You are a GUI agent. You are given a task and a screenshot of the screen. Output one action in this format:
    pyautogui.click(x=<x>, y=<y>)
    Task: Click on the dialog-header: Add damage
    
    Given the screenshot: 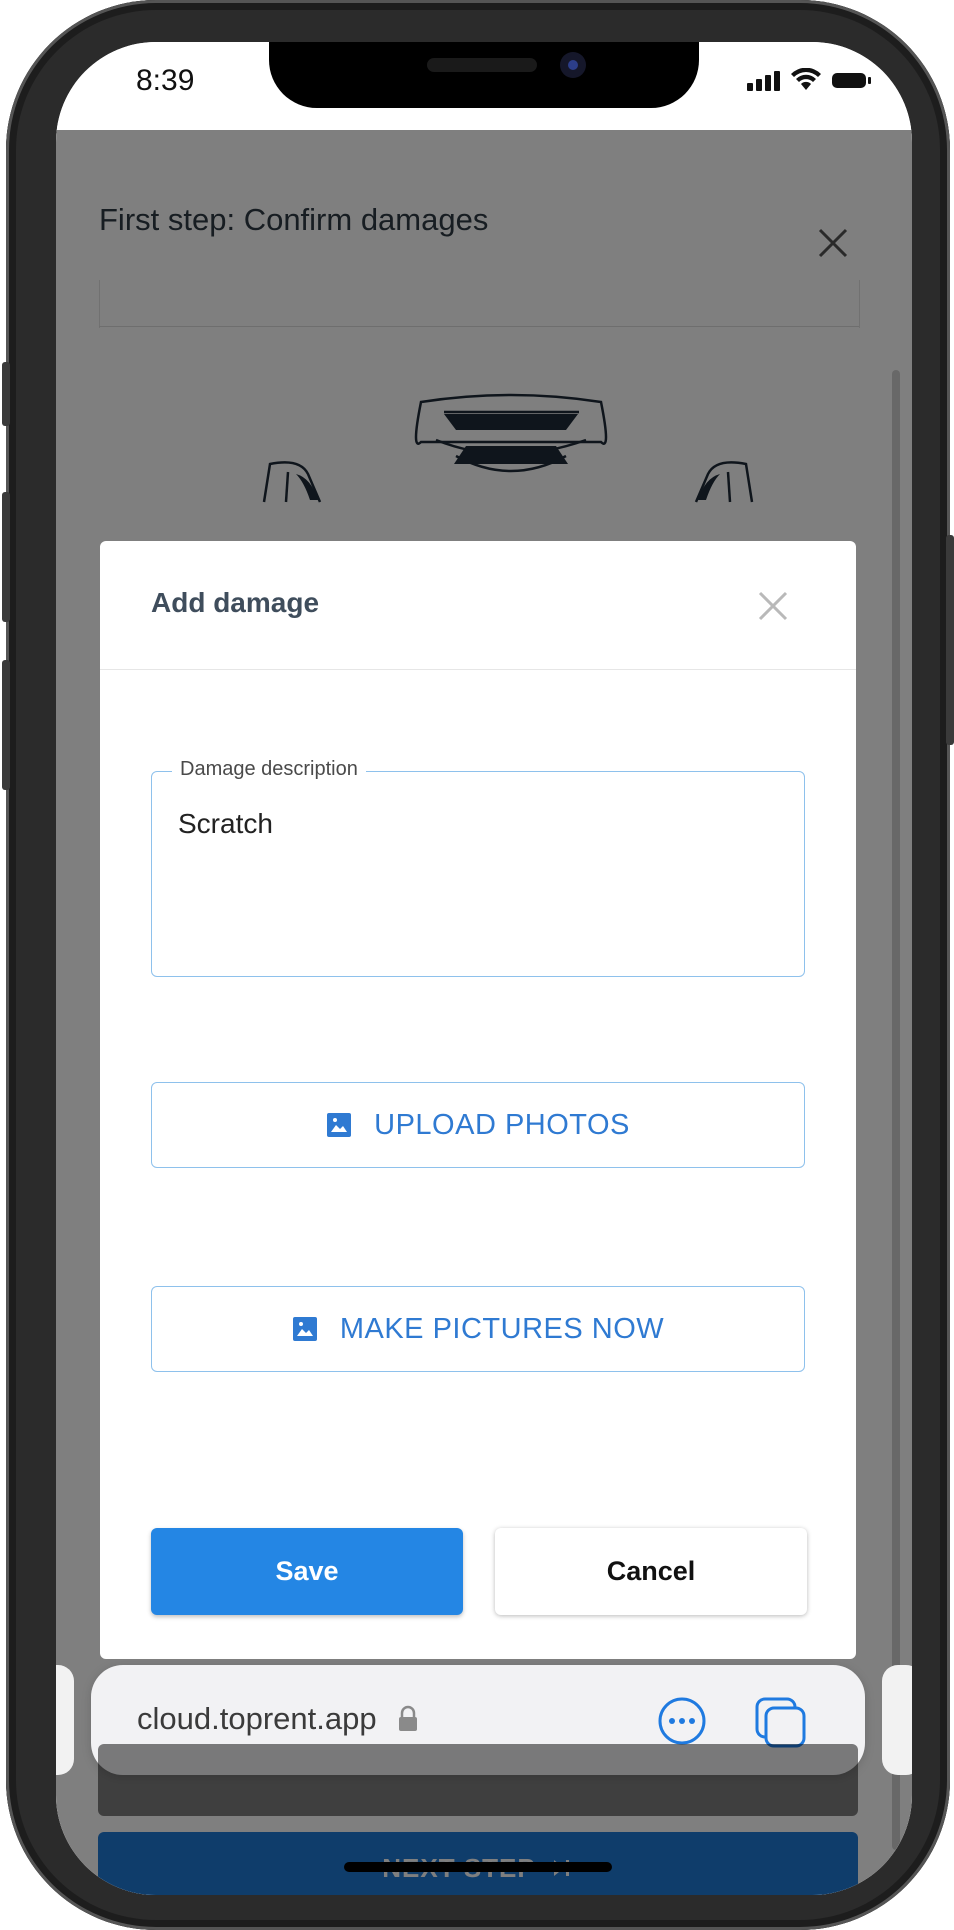 What is the action you would take?
    pyautogui.click(x=478, y=605)
    